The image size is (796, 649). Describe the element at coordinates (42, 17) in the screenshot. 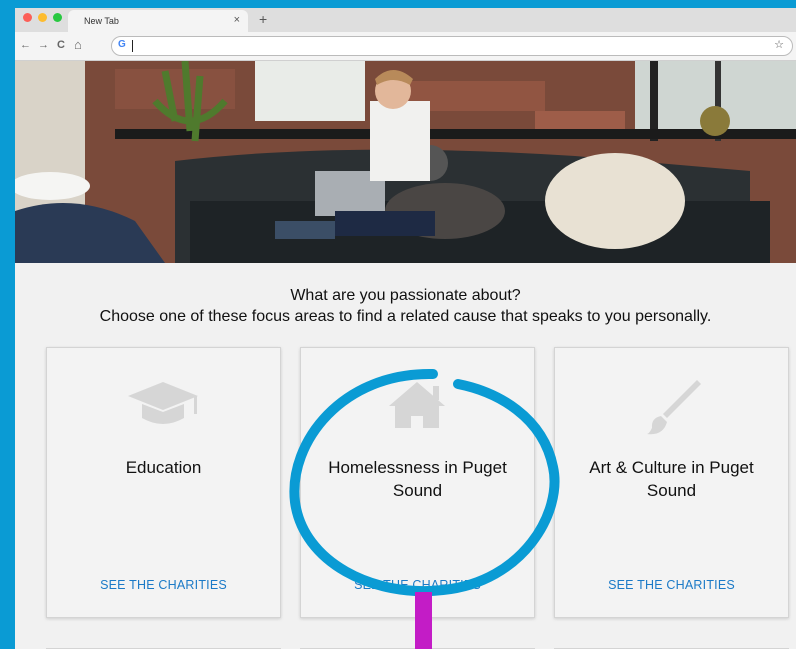

I see `minimize-window-button` at that location.